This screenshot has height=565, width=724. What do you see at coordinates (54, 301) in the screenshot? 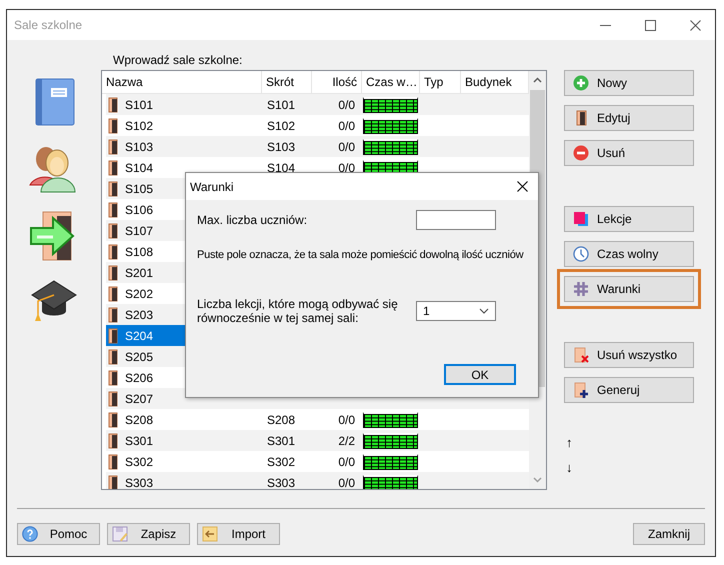
I see `graduation-cap-icon` at bounding box center [54, 301].